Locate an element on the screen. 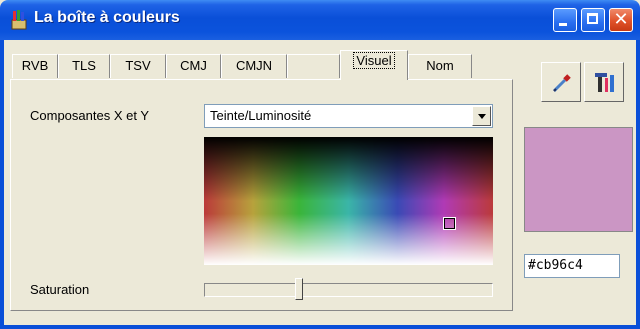 The height and width of the screenshot is (329, 640). title-bar: La boîte à couleurs ✕ is located at coordinates (320, 20).